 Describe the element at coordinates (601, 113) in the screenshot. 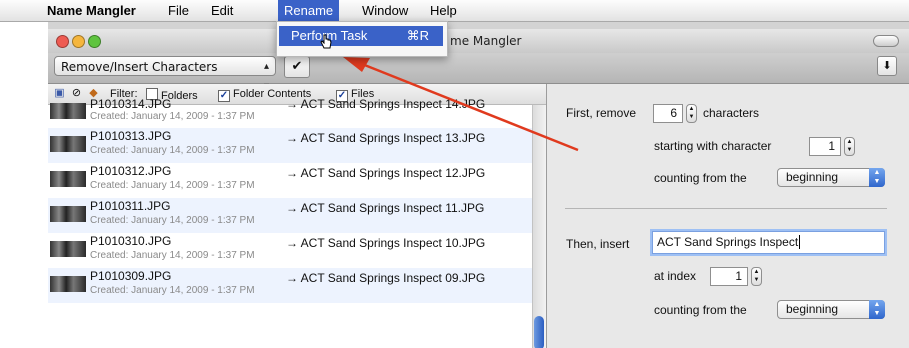

I see `remove-label: First, remove` at that location.